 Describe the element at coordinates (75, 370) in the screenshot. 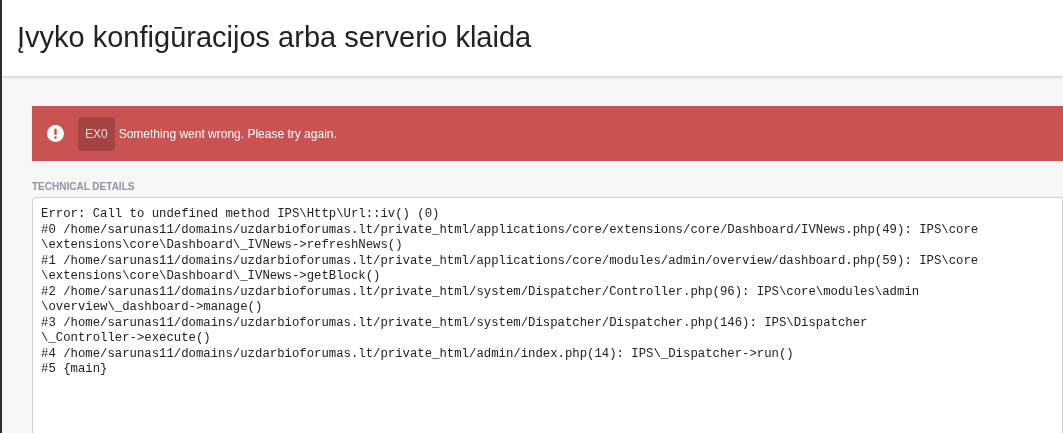

I see `trace-line: #5 {main}` at that location.